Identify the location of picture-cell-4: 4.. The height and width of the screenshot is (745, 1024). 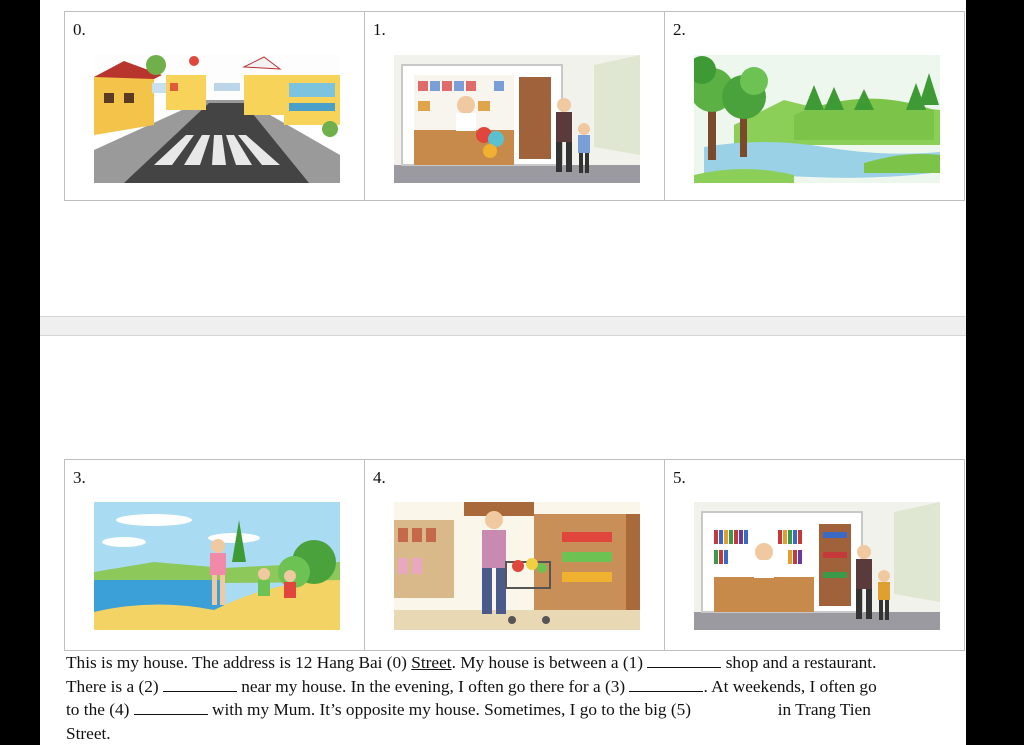
(514, 555).